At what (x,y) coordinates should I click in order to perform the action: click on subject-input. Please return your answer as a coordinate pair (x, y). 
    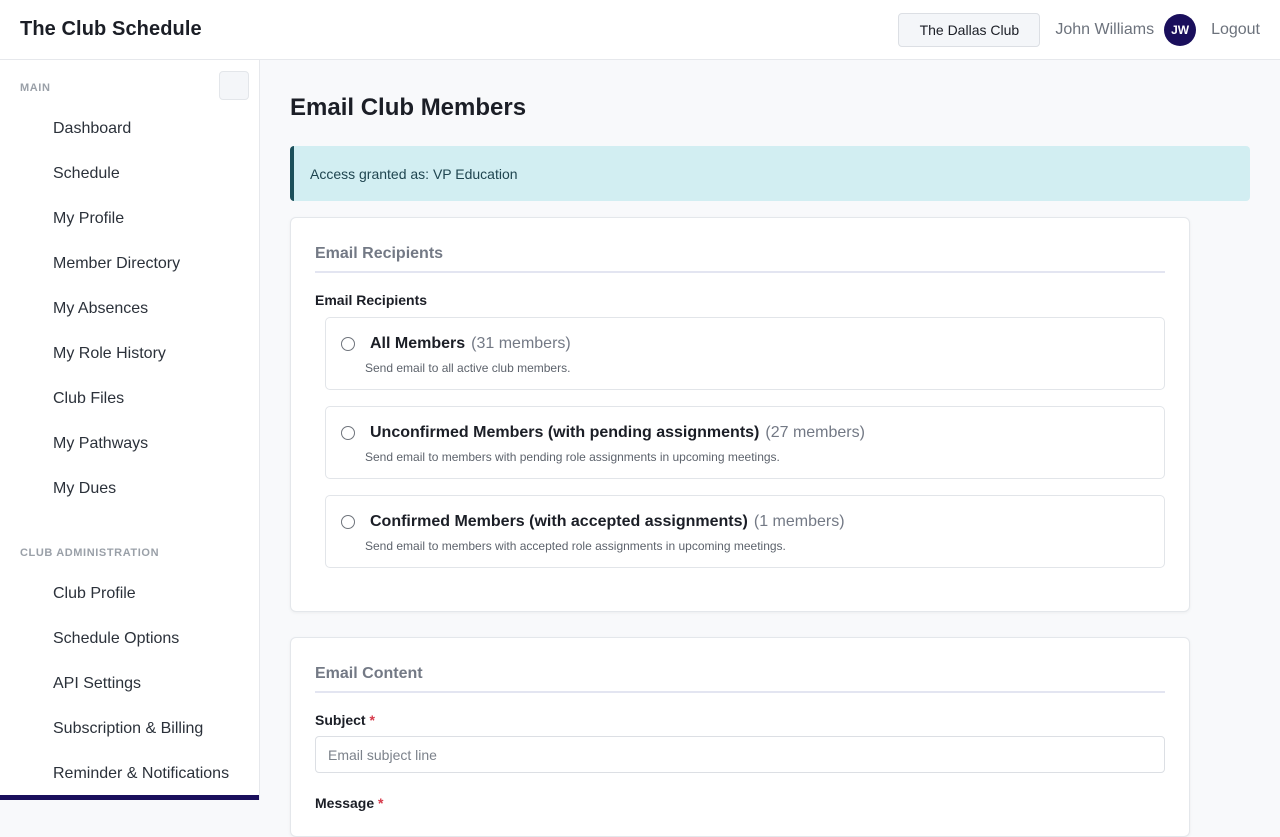
    Looking at the image, I should click on (740, 754).